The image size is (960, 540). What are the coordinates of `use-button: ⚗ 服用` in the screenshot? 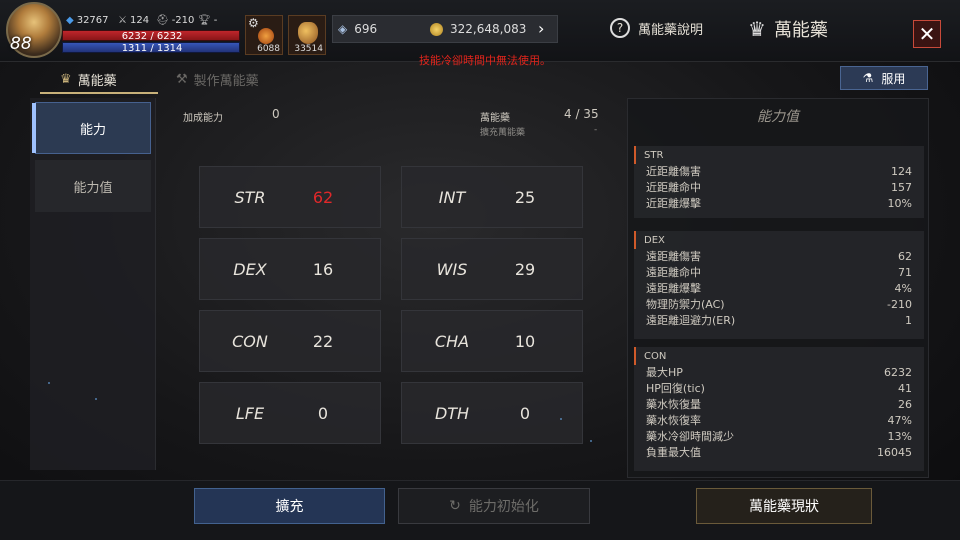 It's located at (884, 78).